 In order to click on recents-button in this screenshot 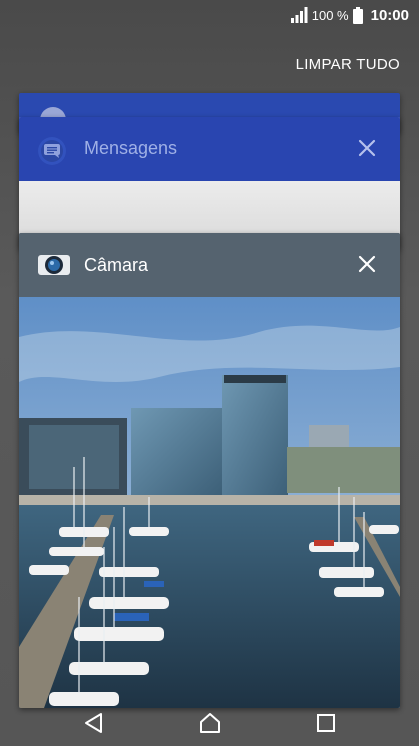, I will do `click(326, 723)`.